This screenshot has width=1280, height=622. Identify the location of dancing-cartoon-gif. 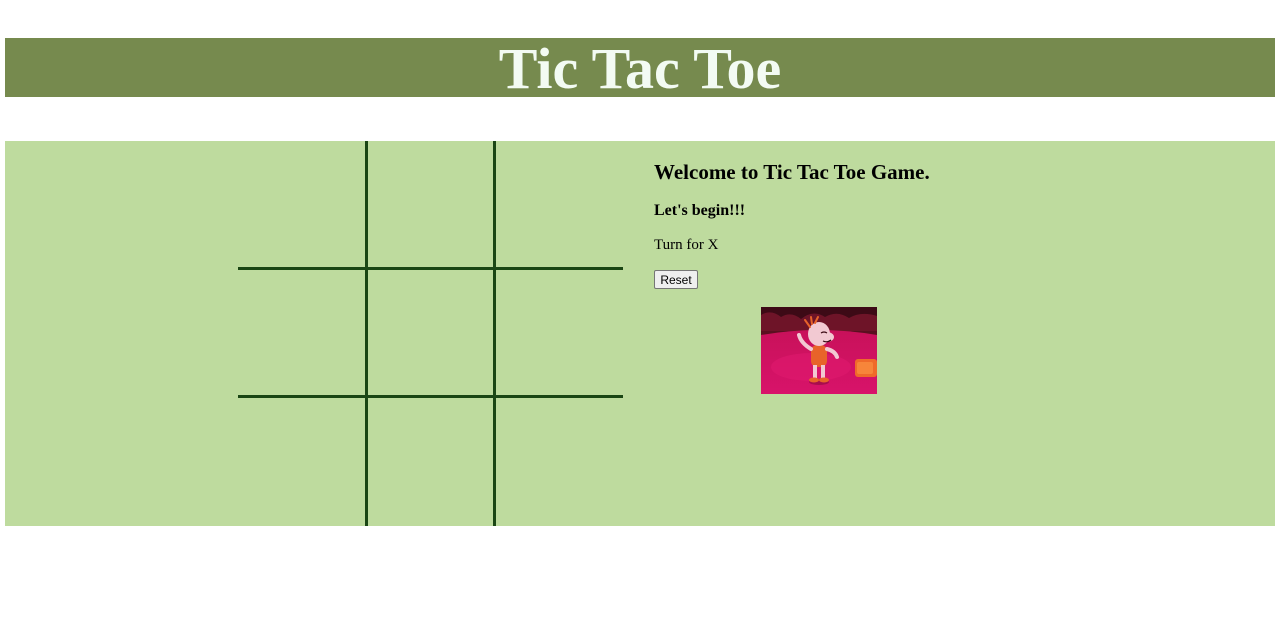
(819, 350).